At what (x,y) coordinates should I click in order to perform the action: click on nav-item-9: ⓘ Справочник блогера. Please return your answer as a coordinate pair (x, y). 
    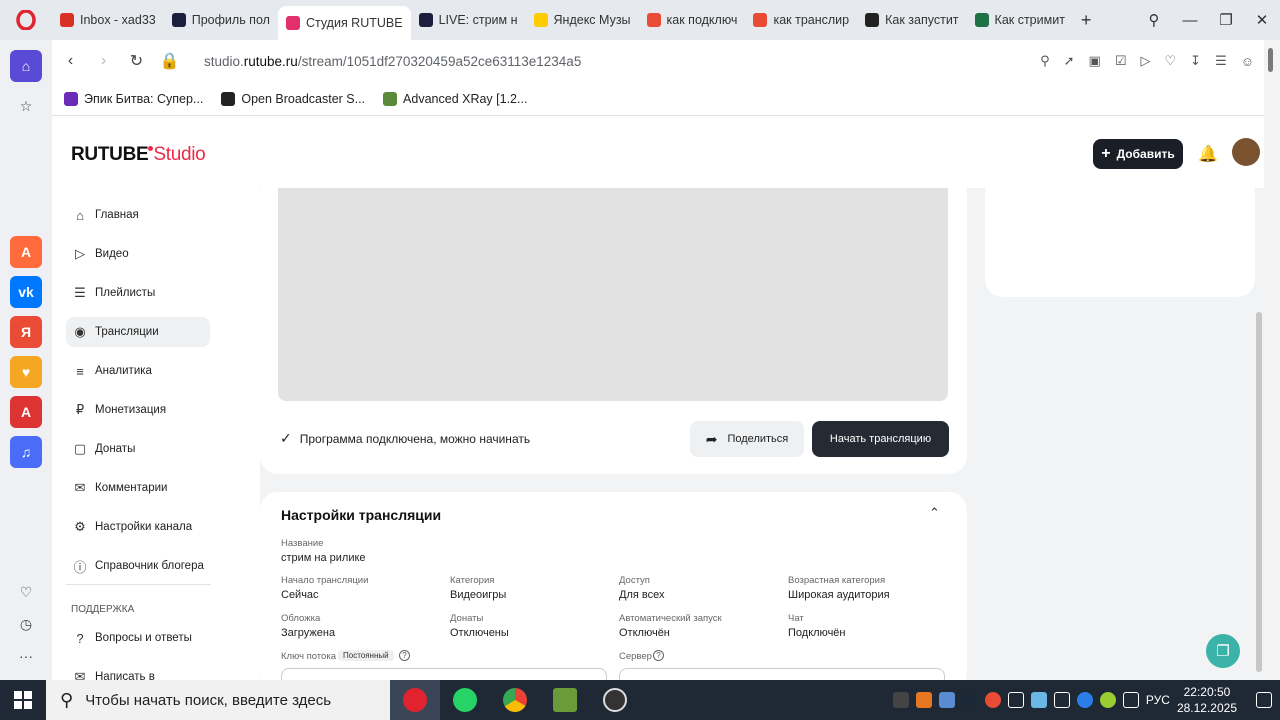
    Looking at the image, I should click on (138, 566).